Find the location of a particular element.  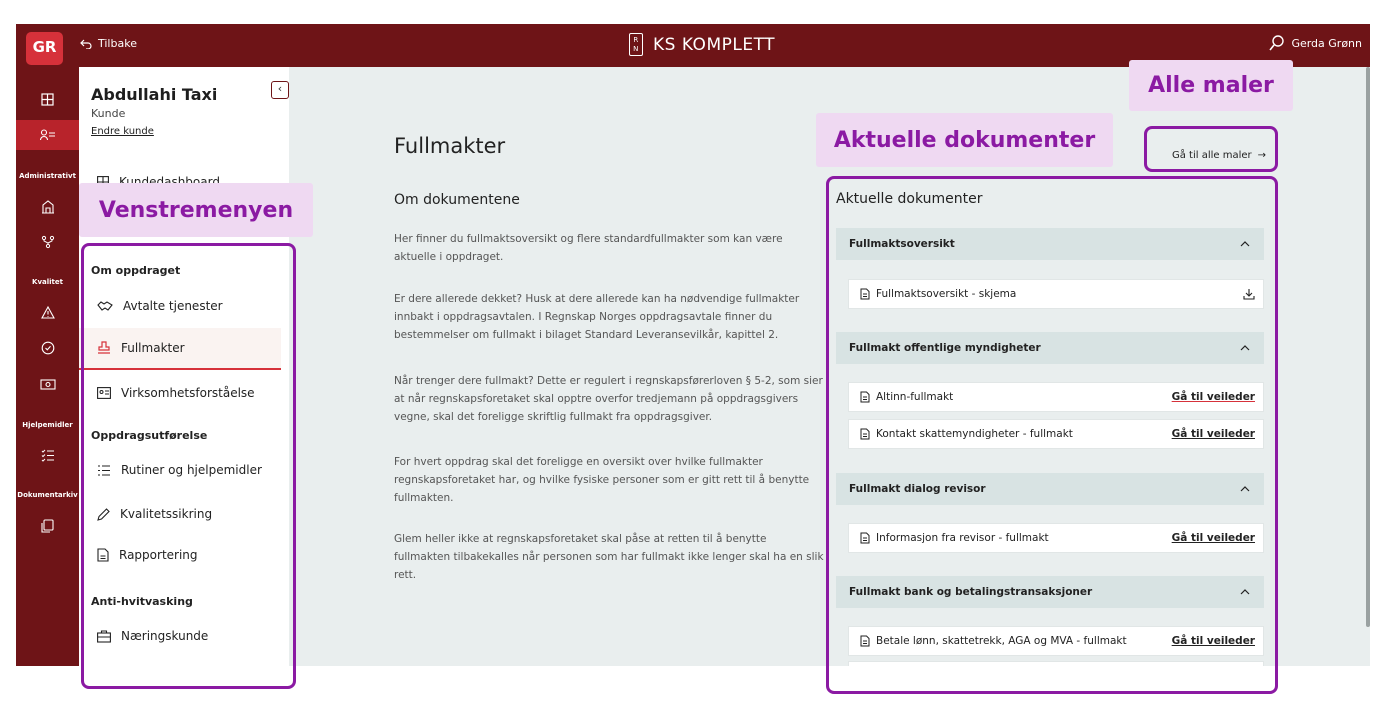

rail-check-button is located at coordinates (47, 348).